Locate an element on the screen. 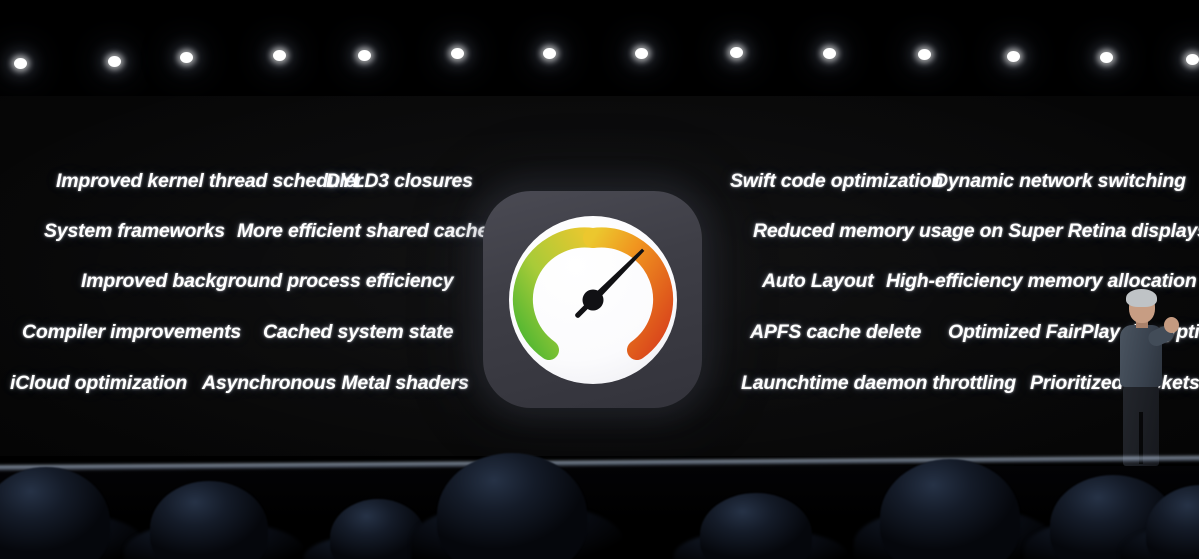  slide-phrase: Dynamic network switching is located at coordinates (1060, 181).